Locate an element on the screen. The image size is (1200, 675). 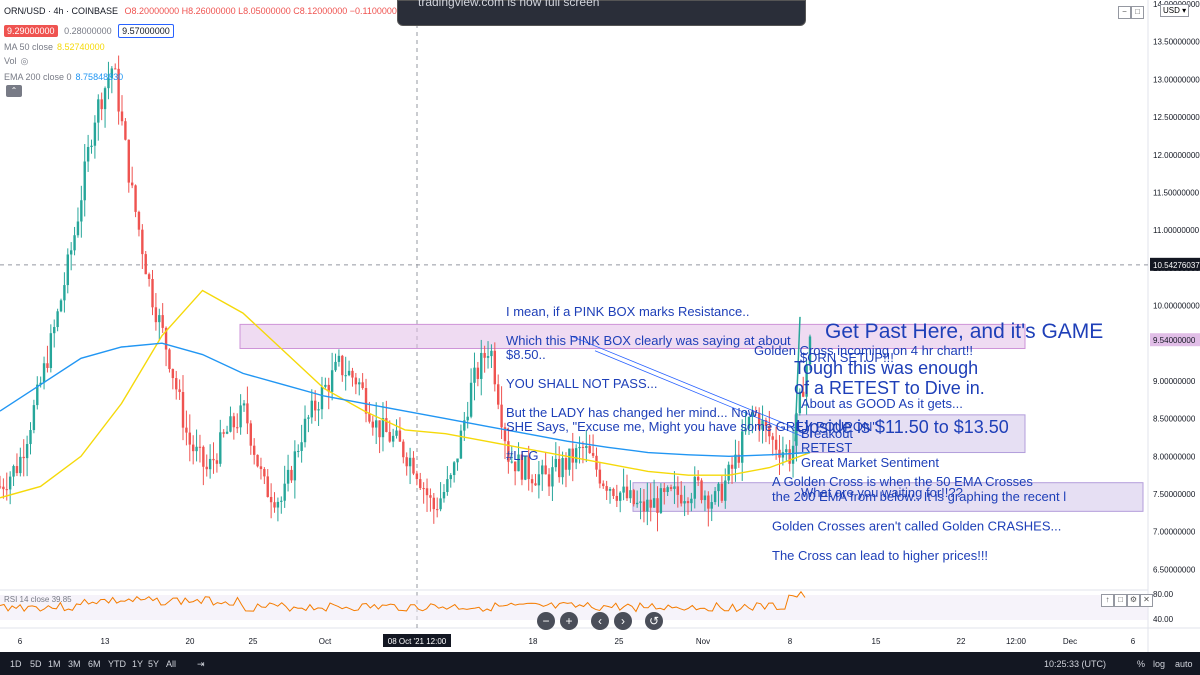
zoom-out-button: − is located at coordinates (546, 621).